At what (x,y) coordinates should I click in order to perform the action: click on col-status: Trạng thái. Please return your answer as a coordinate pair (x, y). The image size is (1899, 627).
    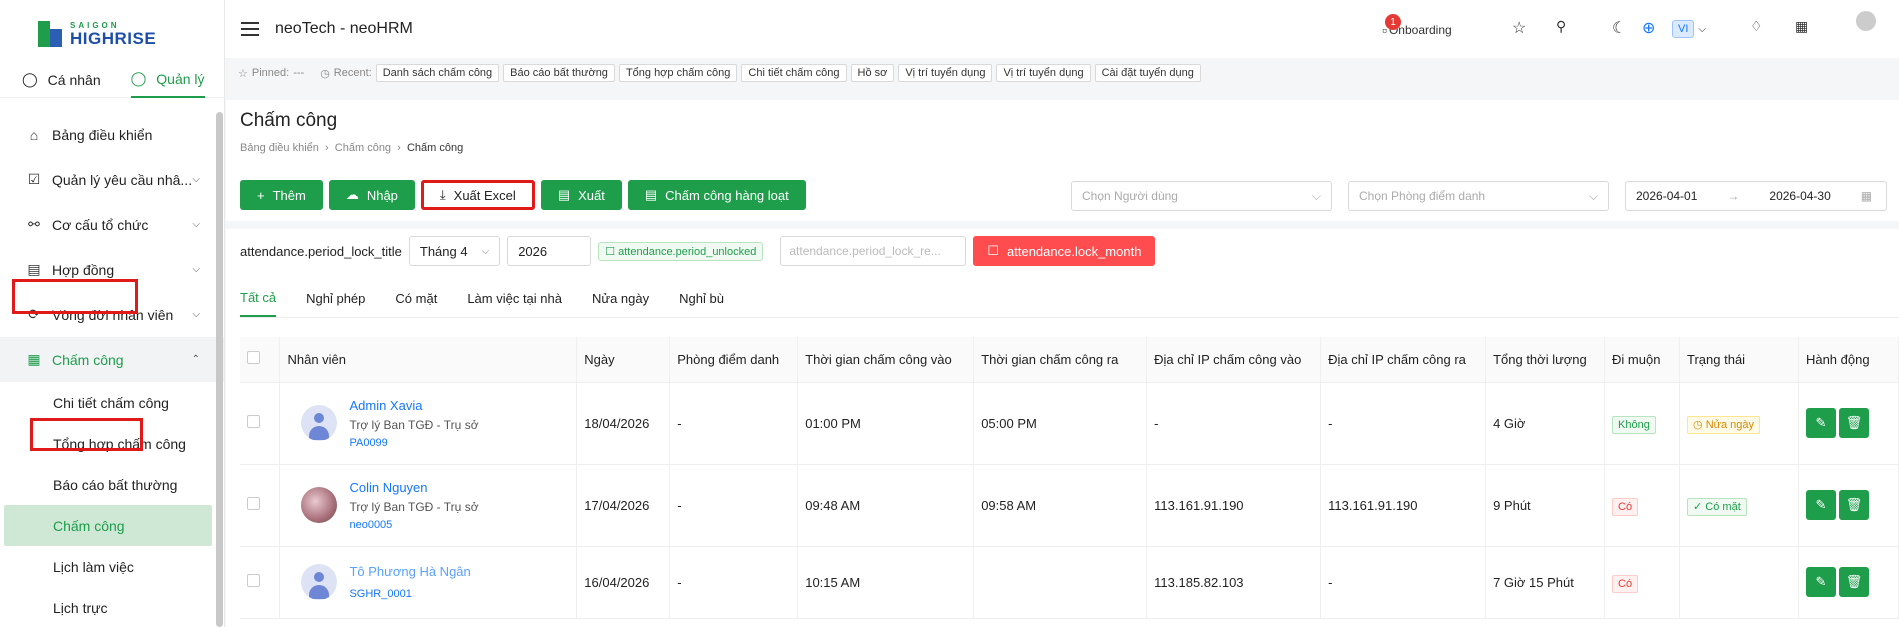
    Looking at the image, I should click on (1739, 360).